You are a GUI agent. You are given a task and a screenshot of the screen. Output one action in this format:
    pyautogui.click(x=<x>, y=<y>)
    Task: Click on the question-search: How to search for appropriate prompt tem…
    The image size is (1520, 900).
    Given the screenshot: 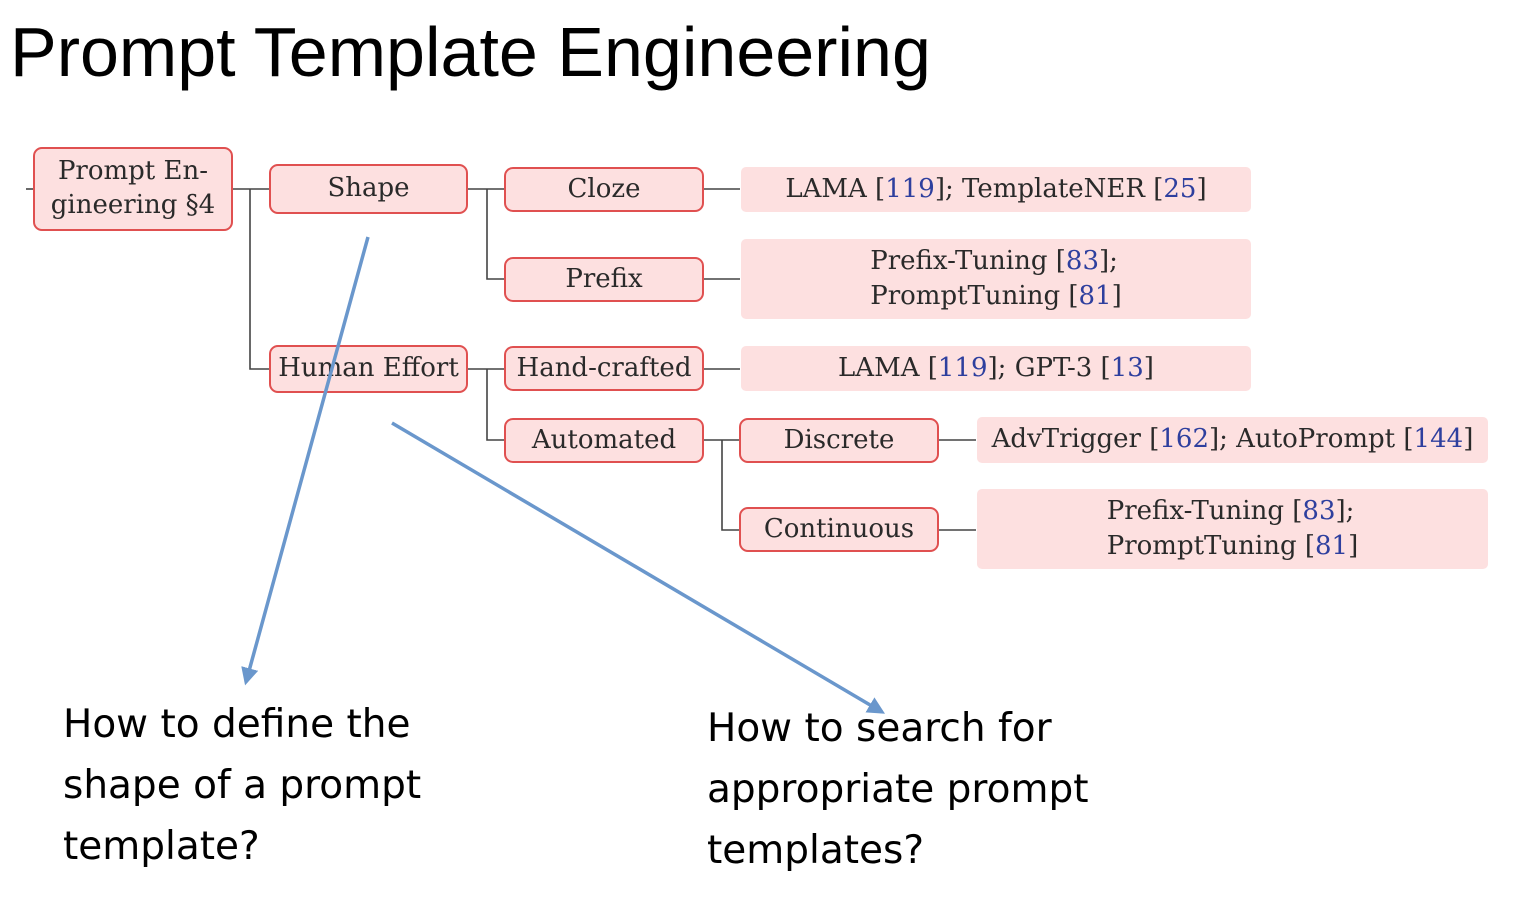 What is the action you would take?
    pyautogui.click(x=898, y=789)
    